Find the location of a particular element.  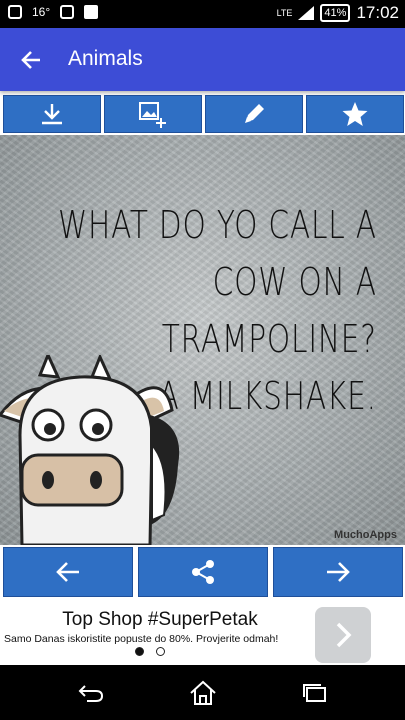

system-home-button is located at coordinates (203, 693).